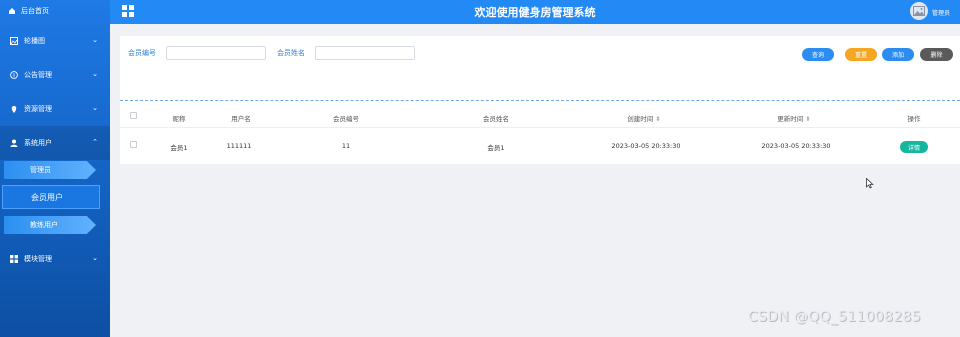 The width and height of the screenshot is (960, 337). I want to click on select-all-checkbox, so click(133, 115).